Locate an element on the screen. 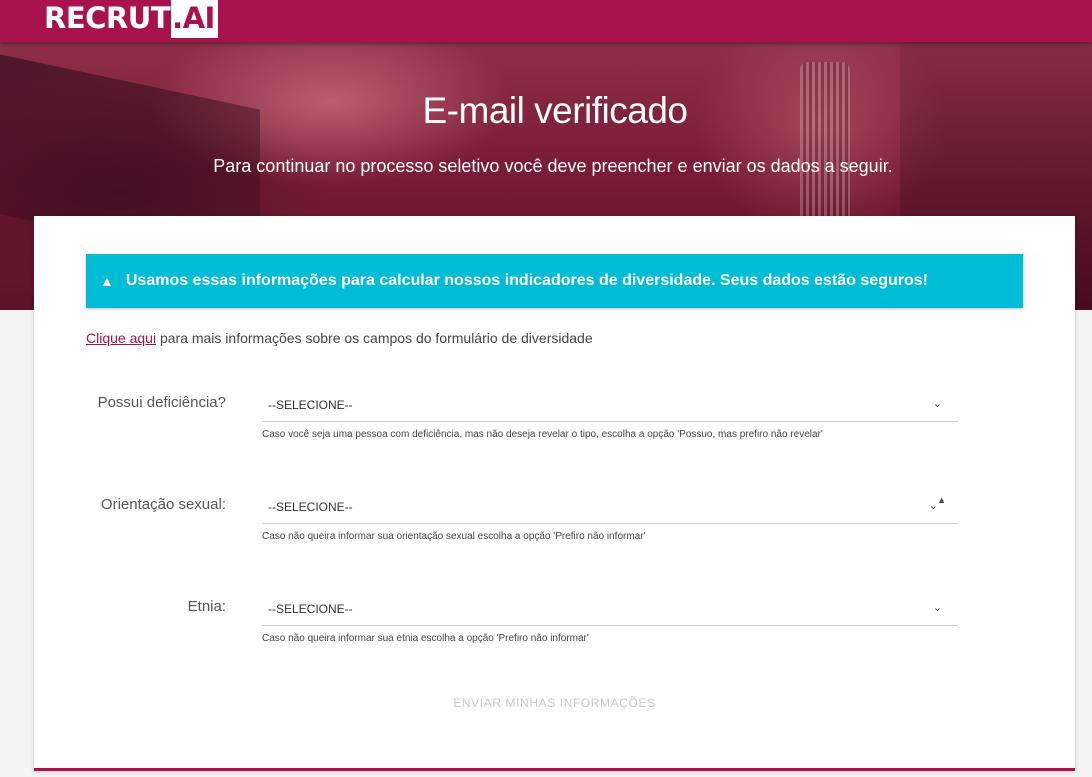 Image resolution: width=1092 pixels, height=777 pixels. page-title: E-mail verificado is located at coordinates (555, 110).